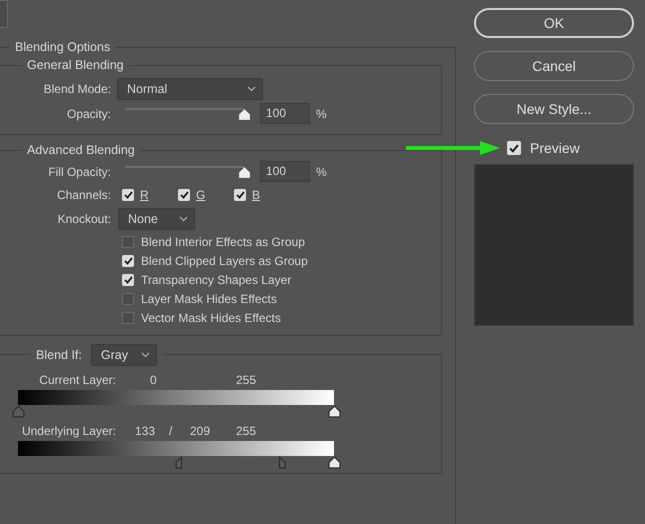 The height and width of the screenshot is (524, 645). What do you see at coordinates (554, 66) in the screenshot?
I see `dialog-button: Cancel` at bounding box center [554, 66].